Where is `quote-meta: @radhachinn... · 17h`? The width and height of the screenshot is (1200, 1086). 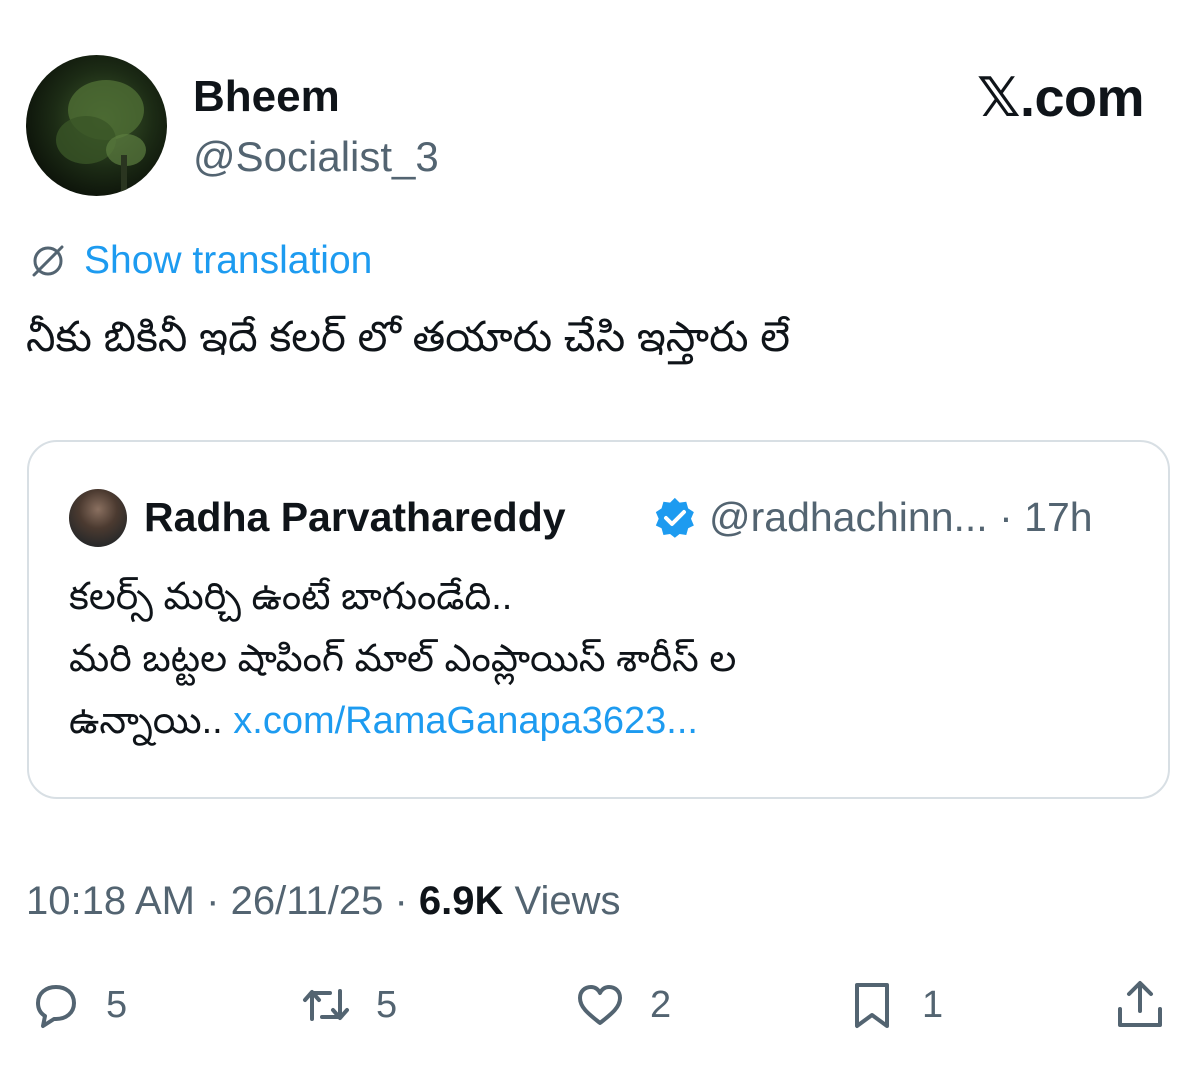
quote-meta: @radhachinn... · 17h is located at coordinates (901, 517).